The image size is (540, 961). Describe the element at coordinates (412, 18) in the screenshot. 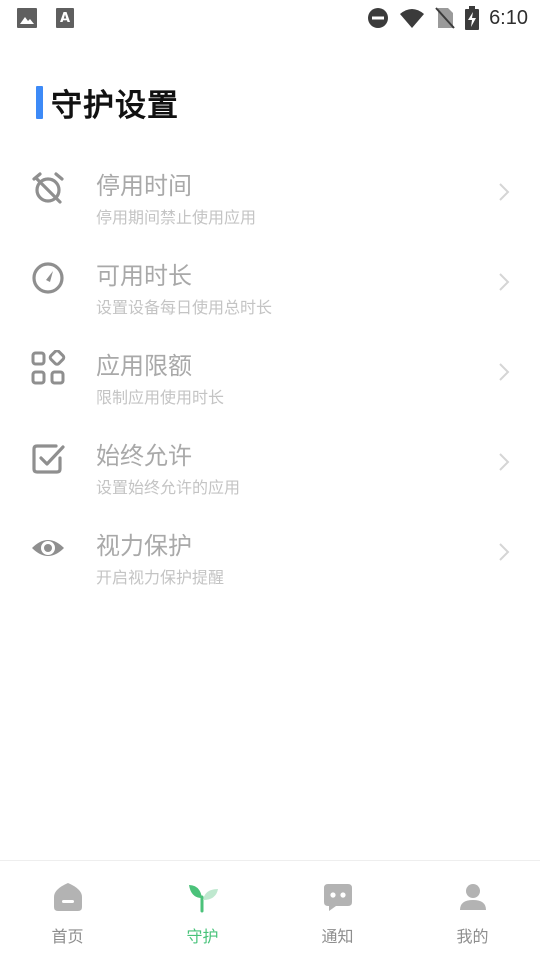

I see `wifi-icon` at that location.